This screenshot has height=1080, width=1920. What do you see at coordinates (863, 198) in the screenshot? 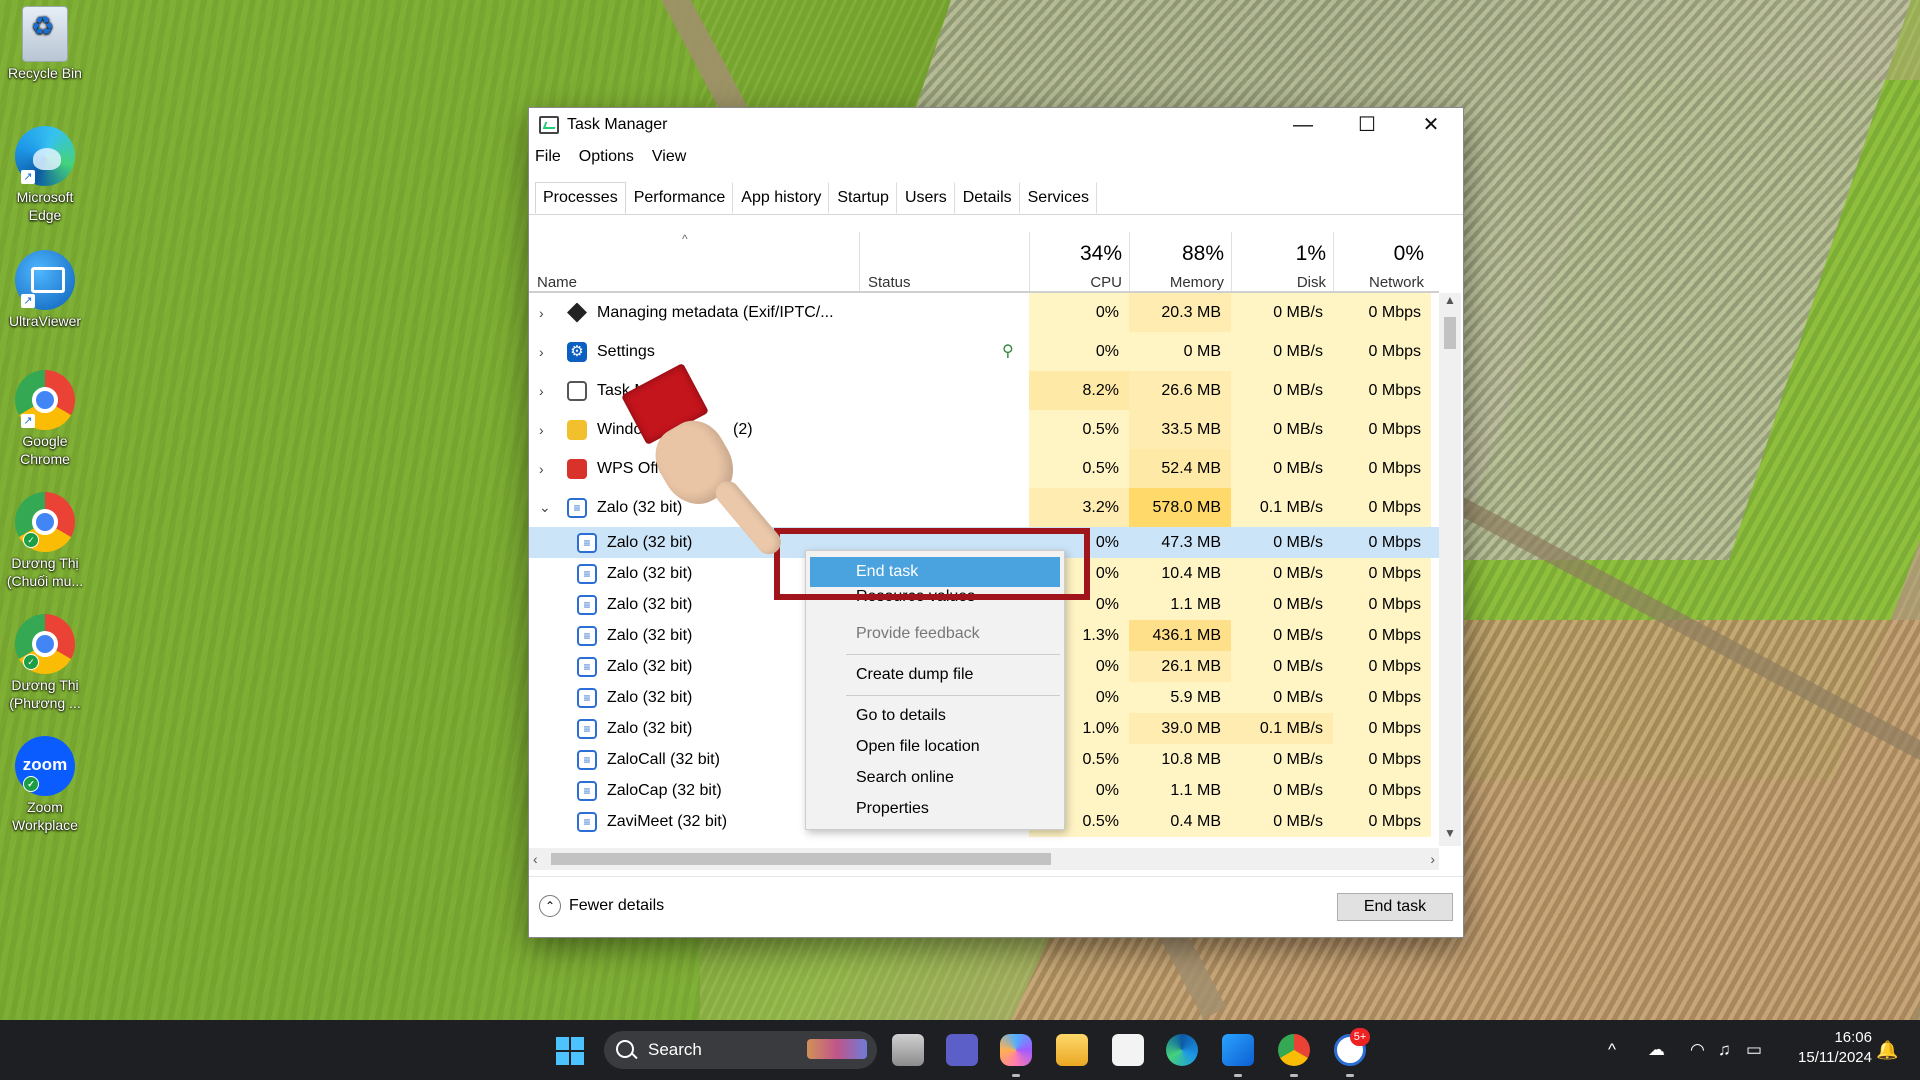
I see `tab-startup: Startup` at bounding box center [863, 198].